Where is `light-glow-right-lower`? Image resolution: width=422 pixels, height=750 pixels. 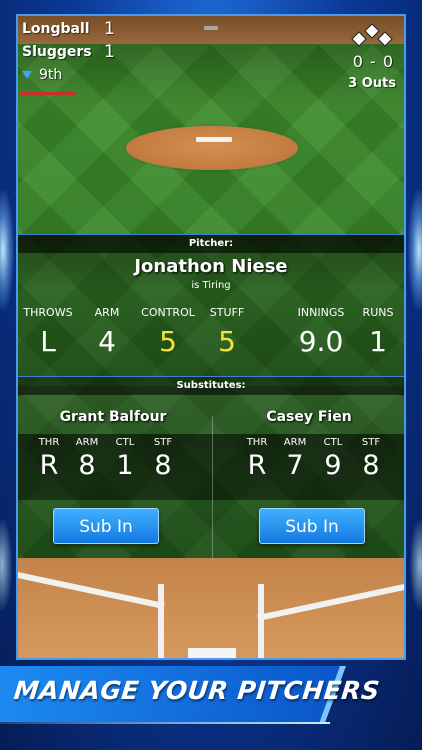
light-glow-right-lower is located at coordinates (416, 565).